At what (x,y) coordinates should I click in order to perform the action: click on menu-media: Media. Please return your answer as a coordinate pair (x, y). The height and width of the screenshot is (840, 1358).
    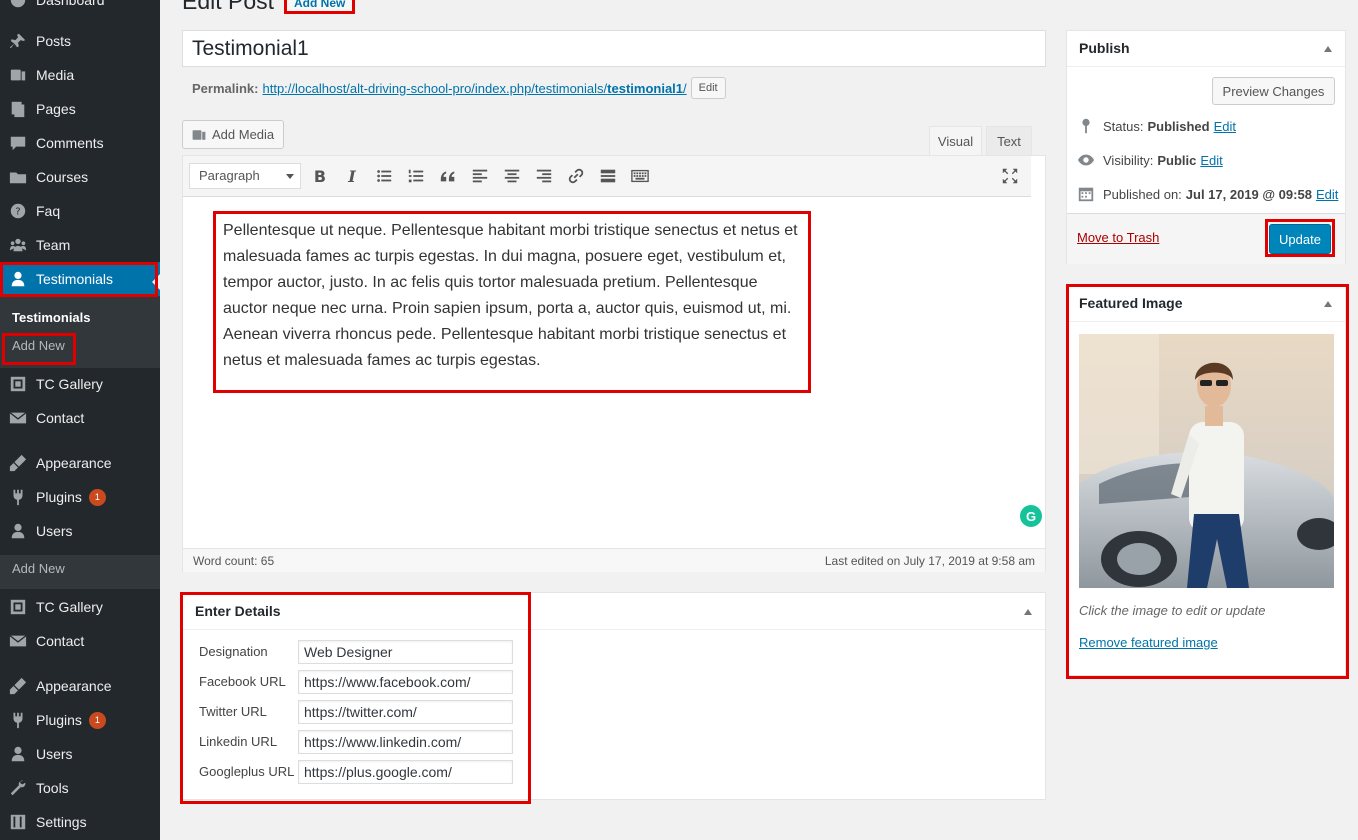
    Looking at the image, I should click on (80, 75).